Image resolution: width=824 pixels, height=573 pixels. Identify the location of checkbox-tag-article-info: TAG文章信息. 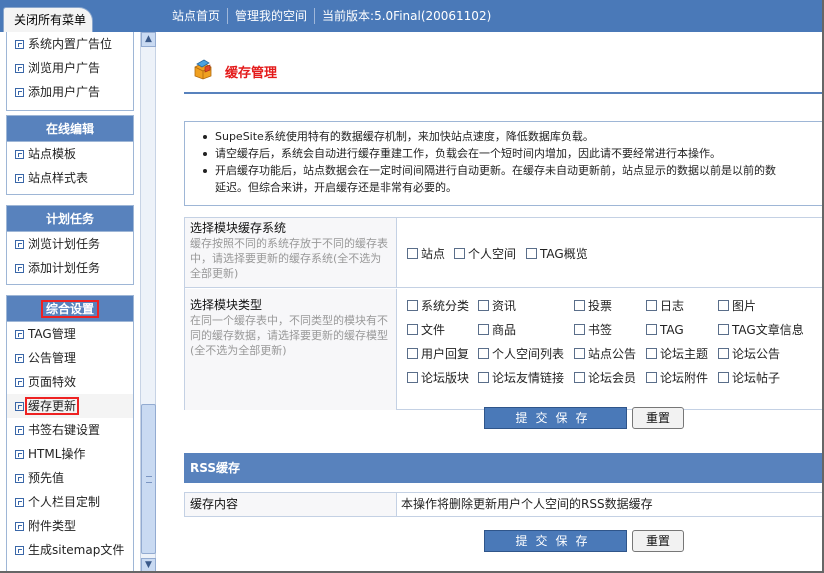
(761, 330).